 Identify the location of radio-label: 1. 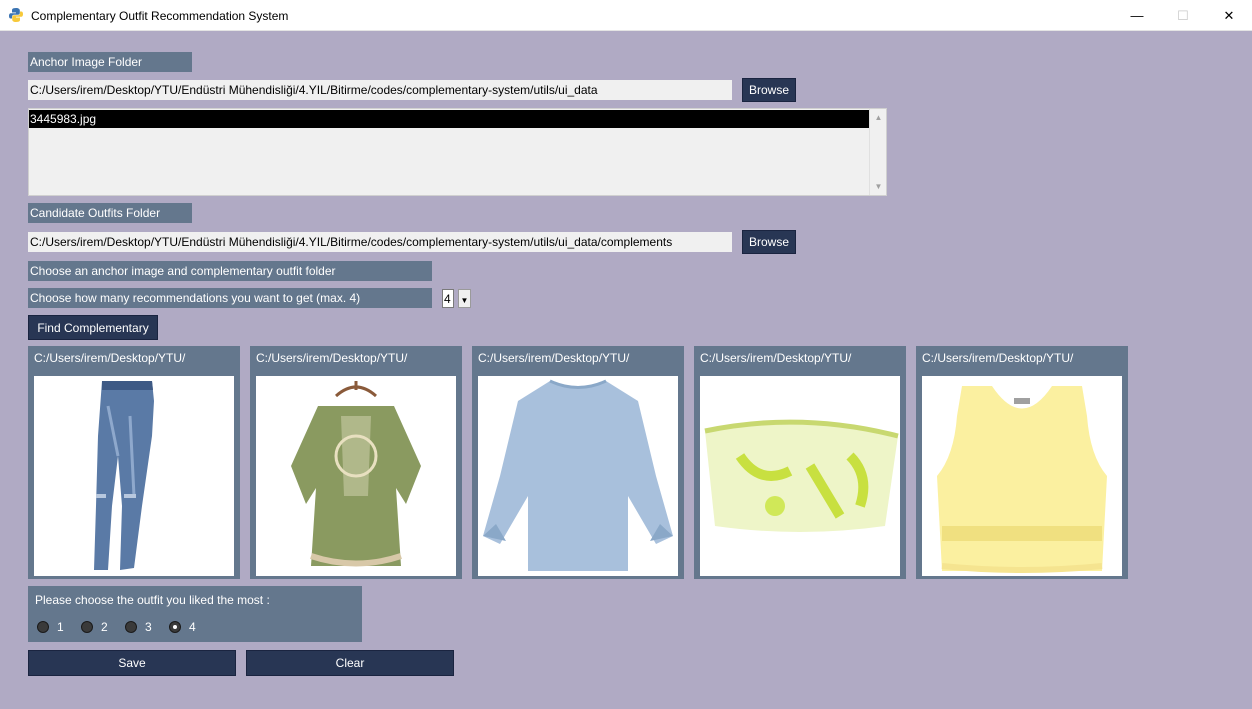
(60, 627).